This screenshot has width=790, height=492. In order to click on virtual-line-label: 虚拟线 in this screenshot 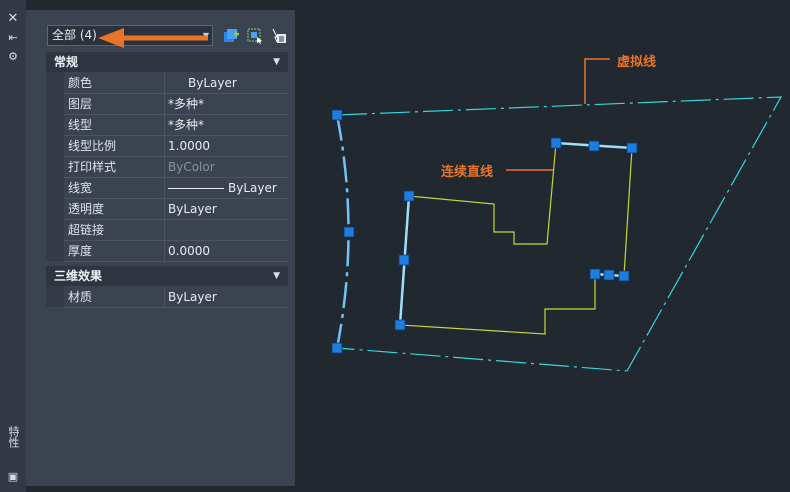, I will do `click(637, 62)`.